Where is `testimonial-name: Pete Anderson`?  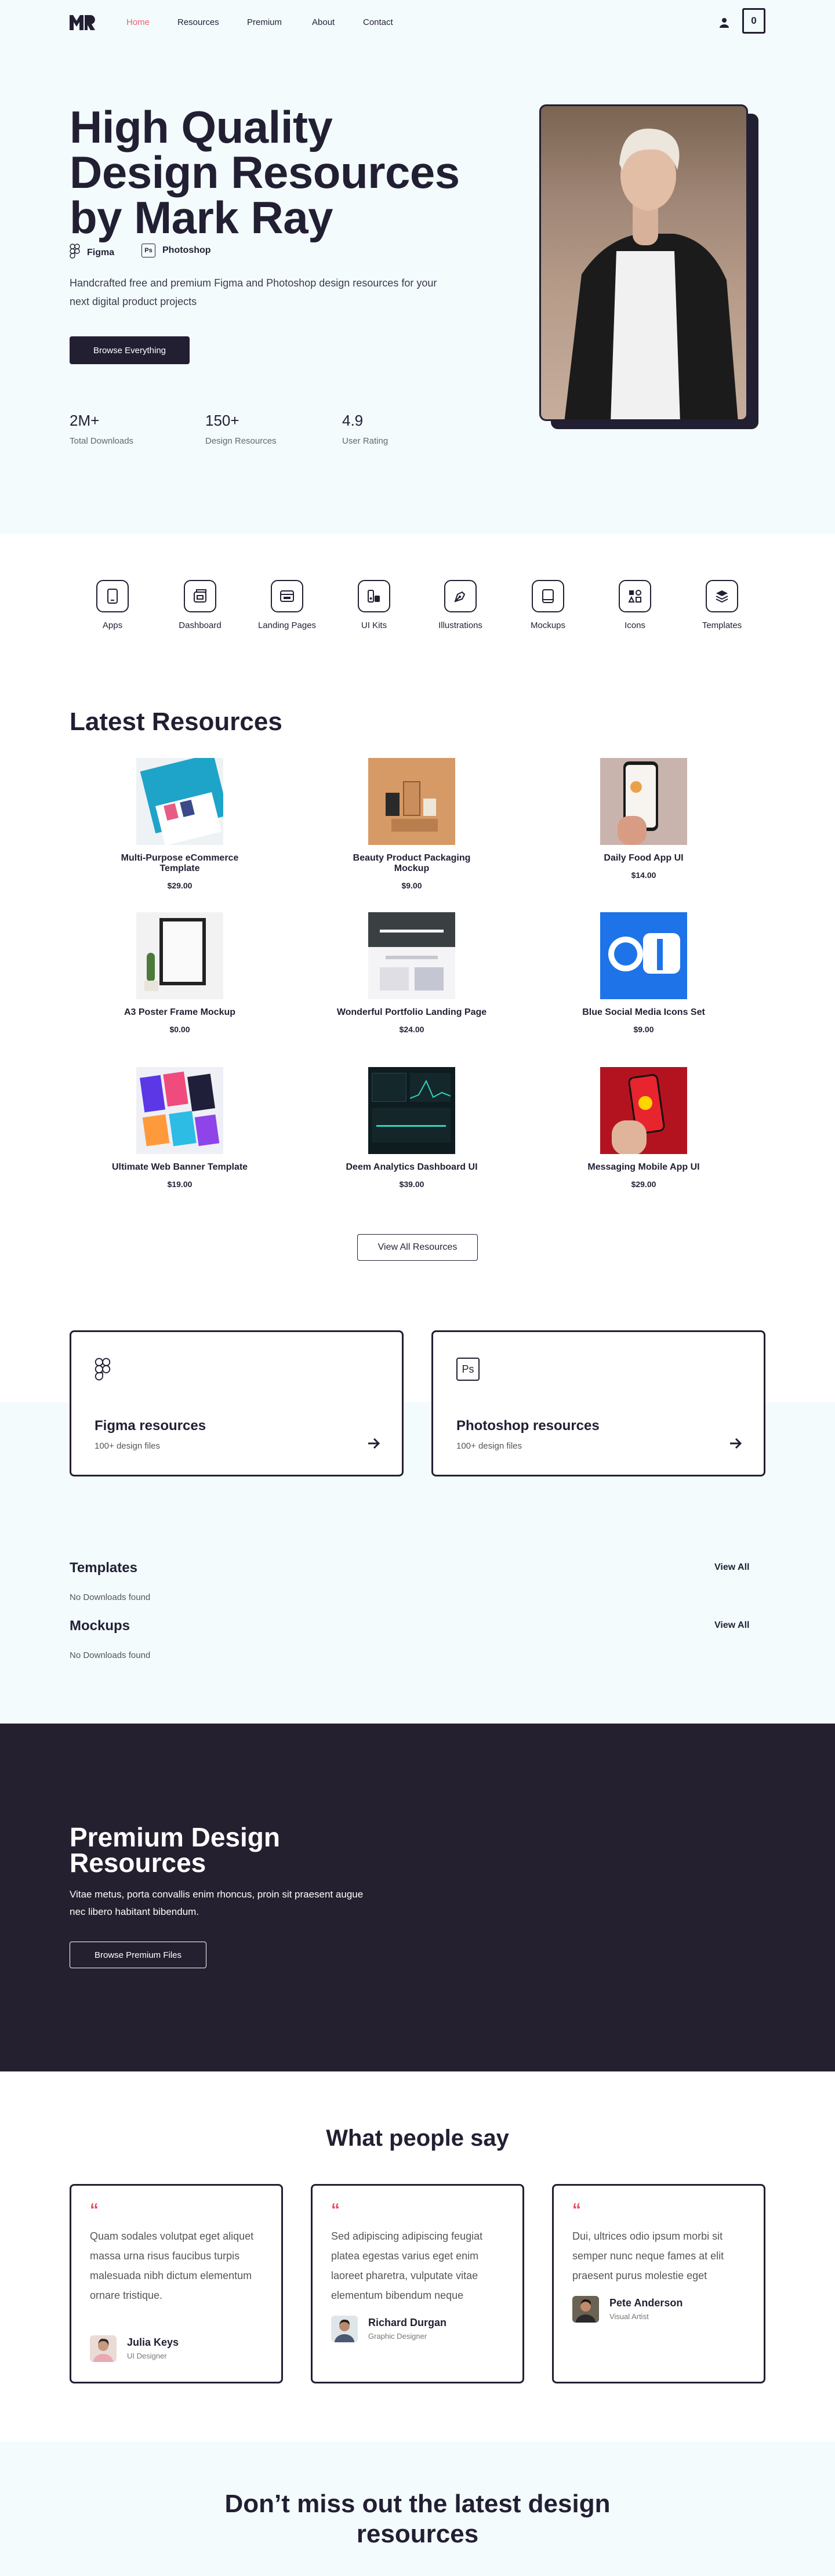
testimonial-name: Pete Anderson is located at coordinates (646, 2303).